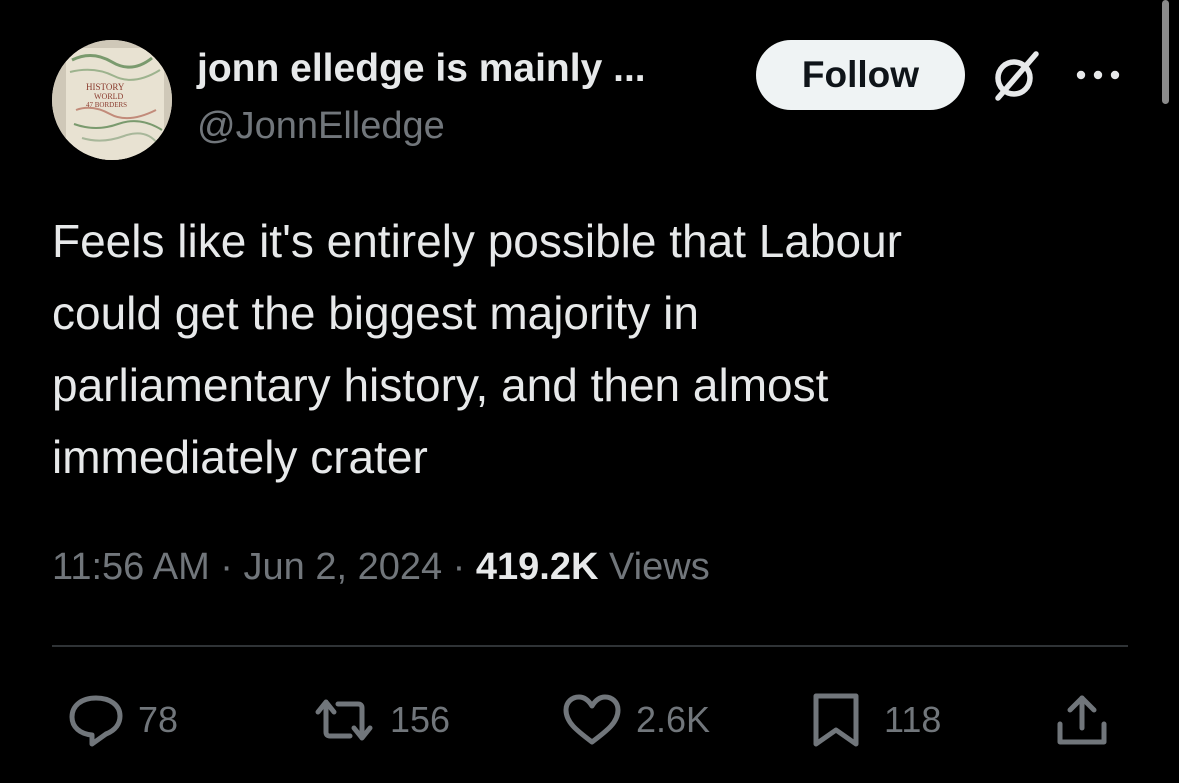  Describe the element at coordinates (1016, 76) in the screenshot. I see `grok-icon` at that location.